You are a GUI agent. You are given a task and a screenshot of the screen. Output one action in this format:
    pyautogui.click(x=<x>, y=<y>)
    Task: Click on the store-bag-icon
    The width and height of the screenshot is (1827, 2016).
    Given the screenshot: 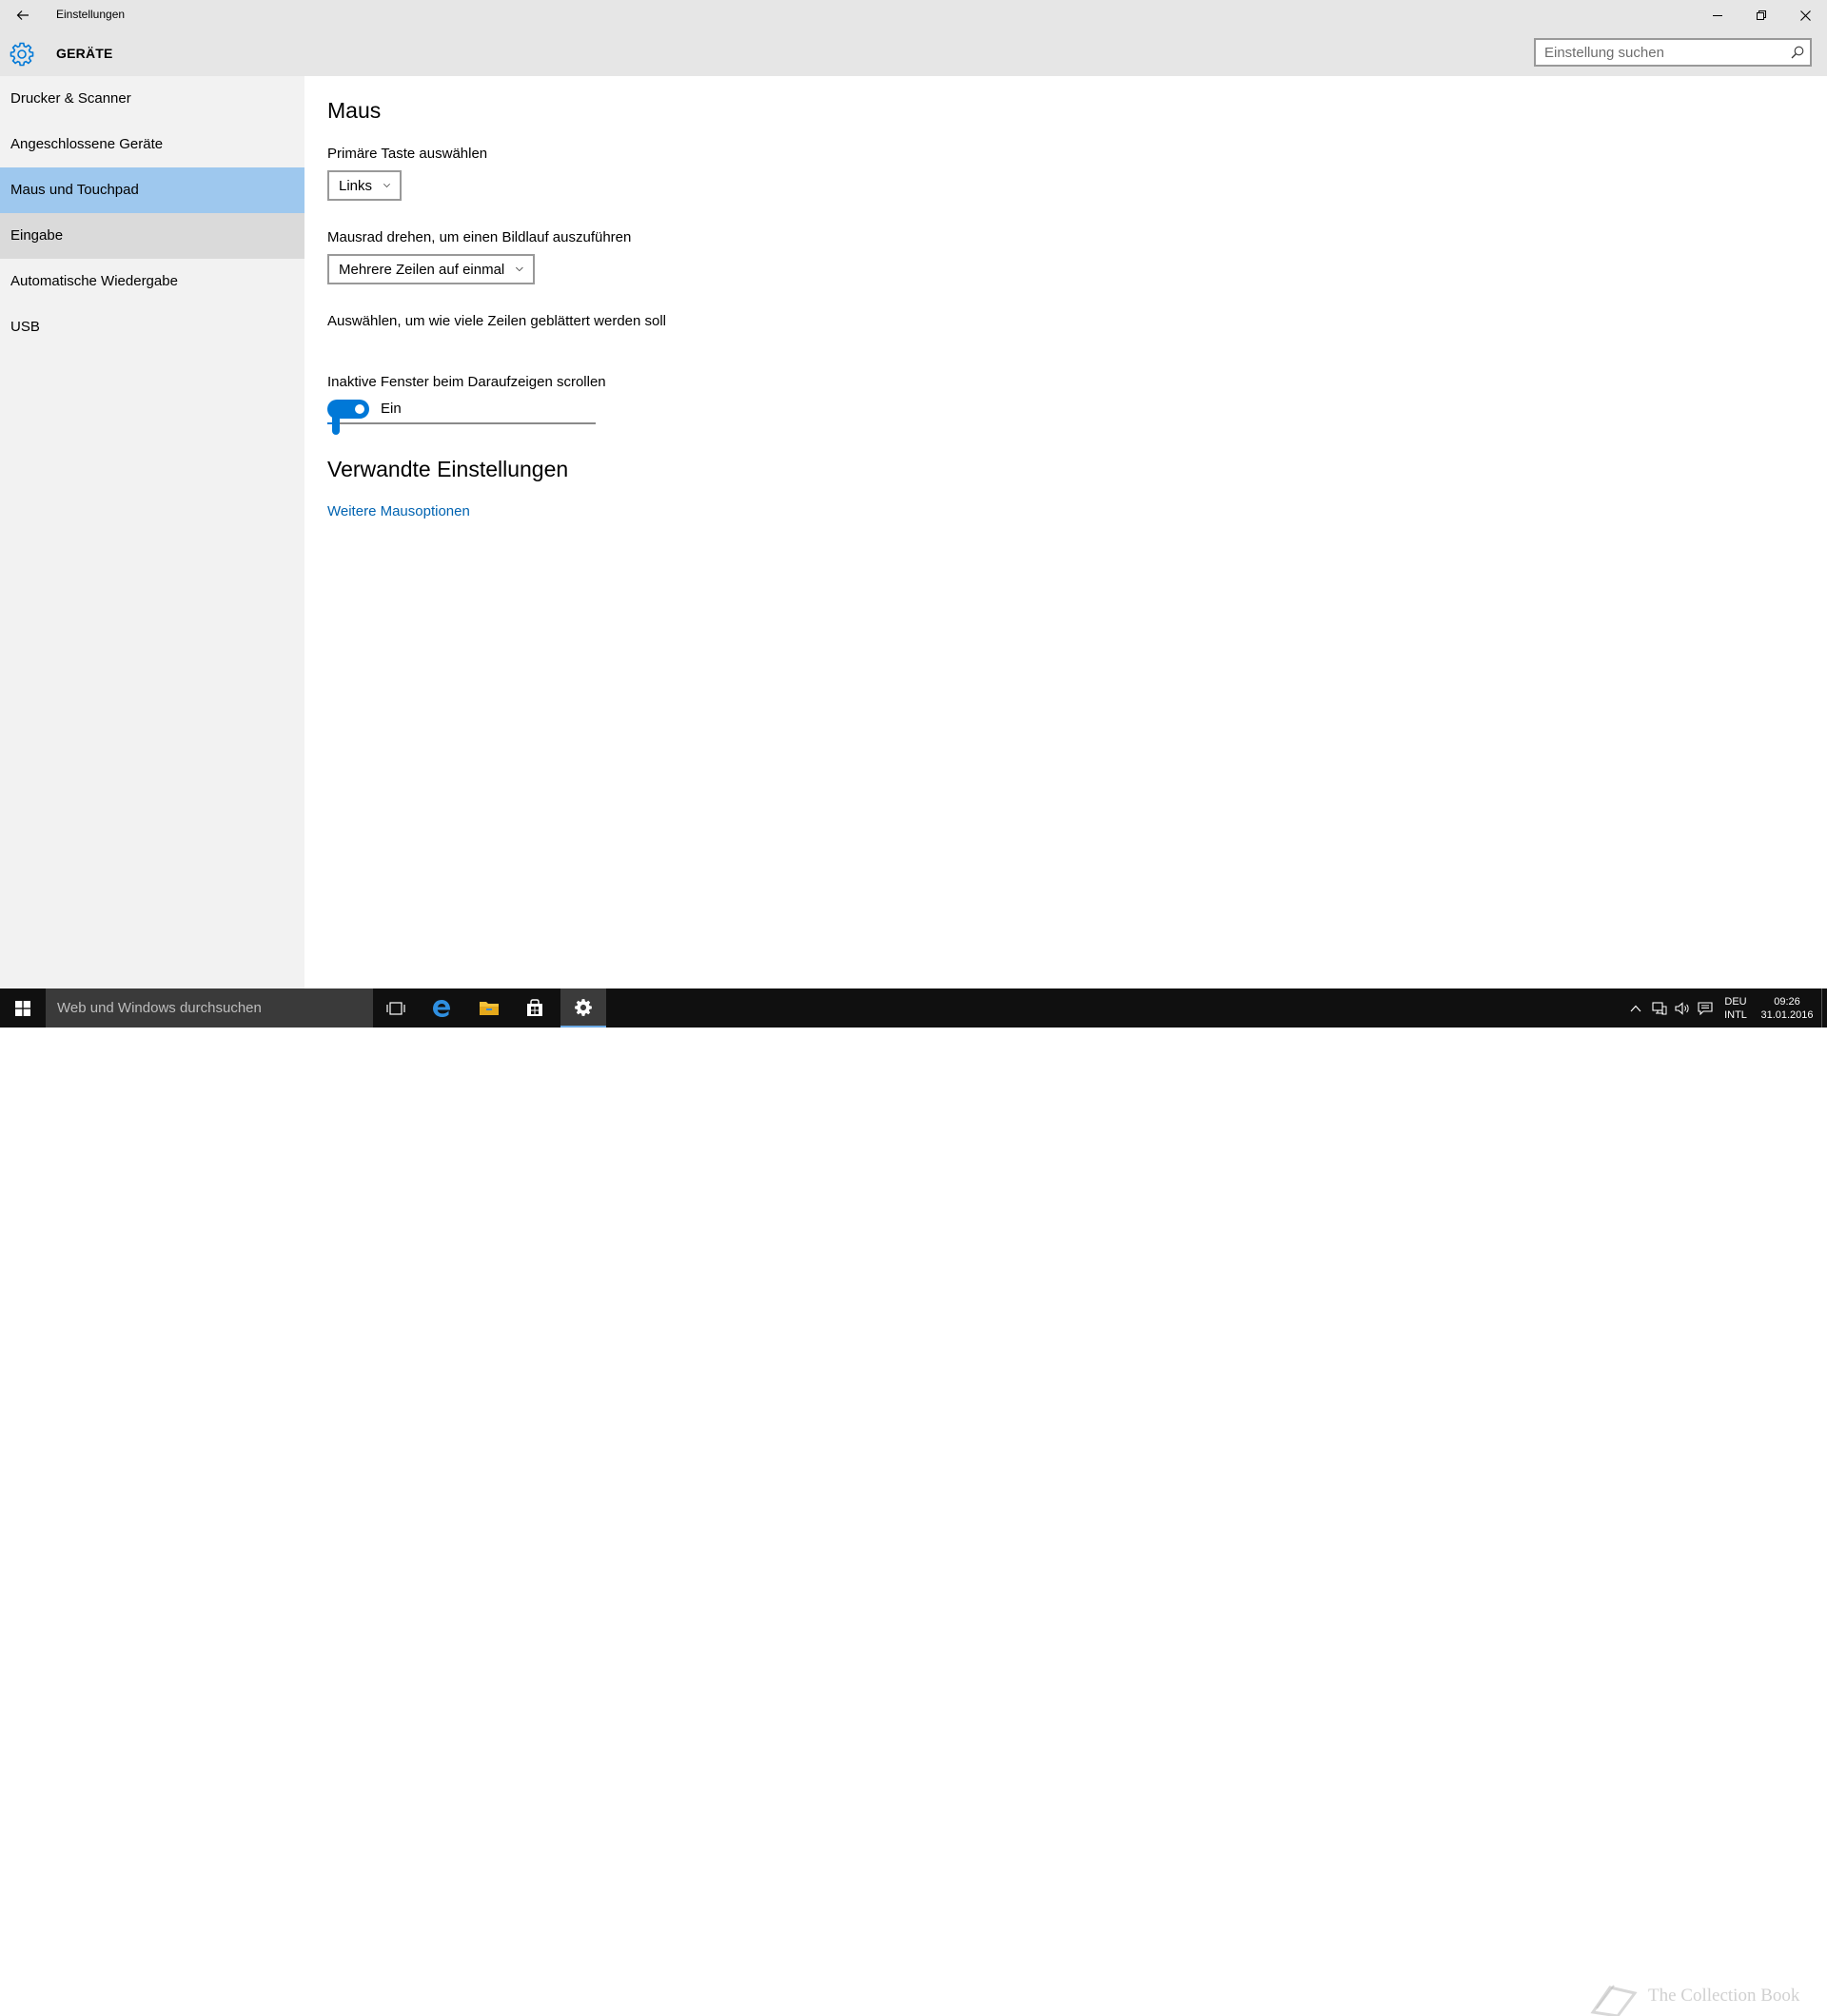 What is the action you would take?
    pyautogui.click(x=535, y=1007)
    